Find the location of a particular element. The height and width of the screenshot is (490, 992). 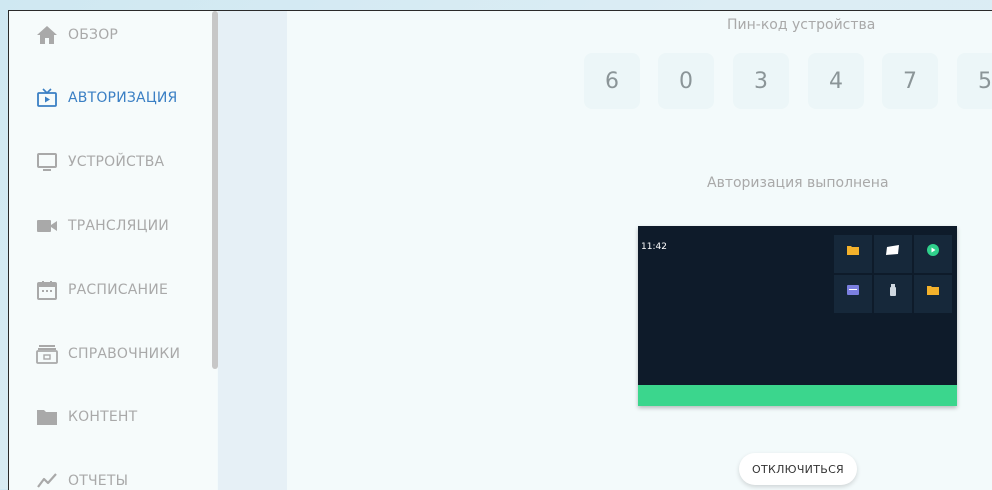

video-camera-icon is located at coordinates (47, 226).